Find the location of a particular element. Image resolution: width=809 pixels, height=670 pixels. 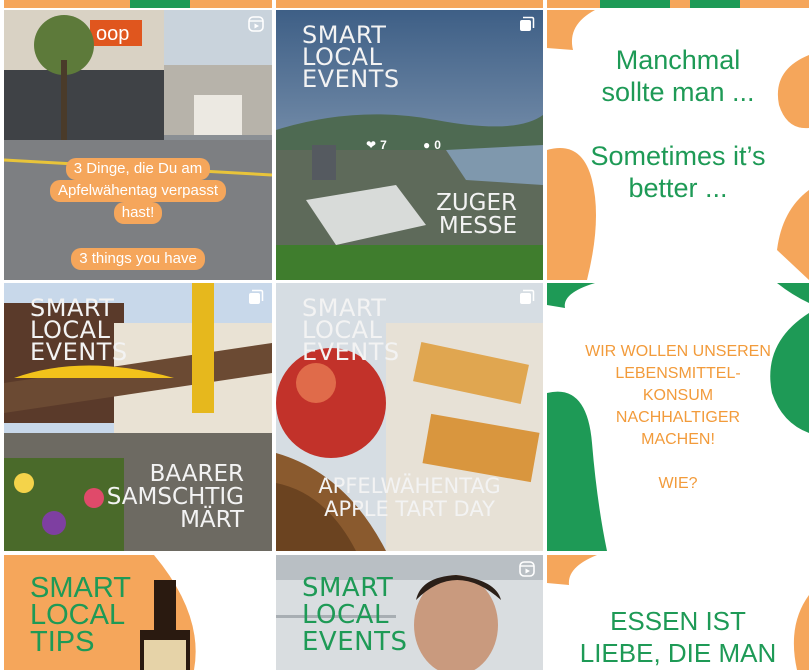

headline-line: Manchmal is located at coordinates (678, 60).